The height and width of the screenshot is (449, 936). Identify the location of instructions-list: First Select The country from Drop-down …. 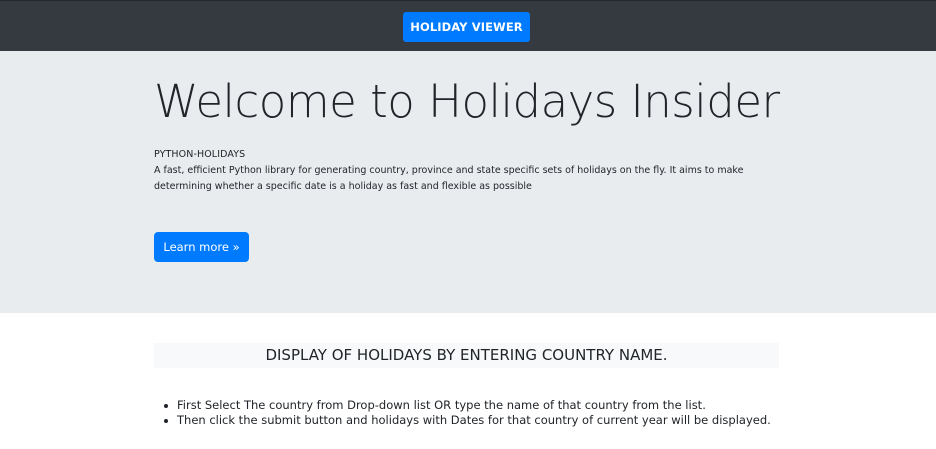
(462, 413).